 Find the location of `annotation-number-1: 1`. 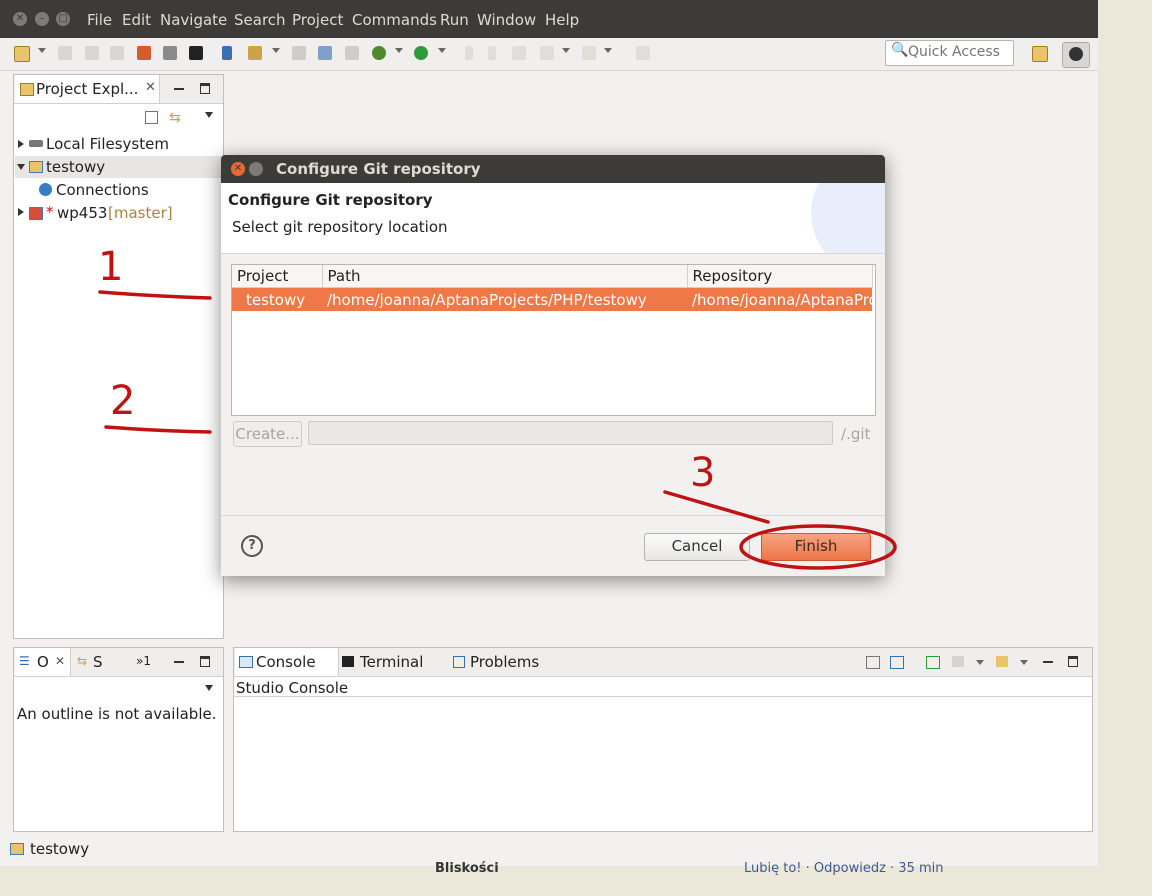

annotation-number-1: 1 is located at coordinates (110, 267).